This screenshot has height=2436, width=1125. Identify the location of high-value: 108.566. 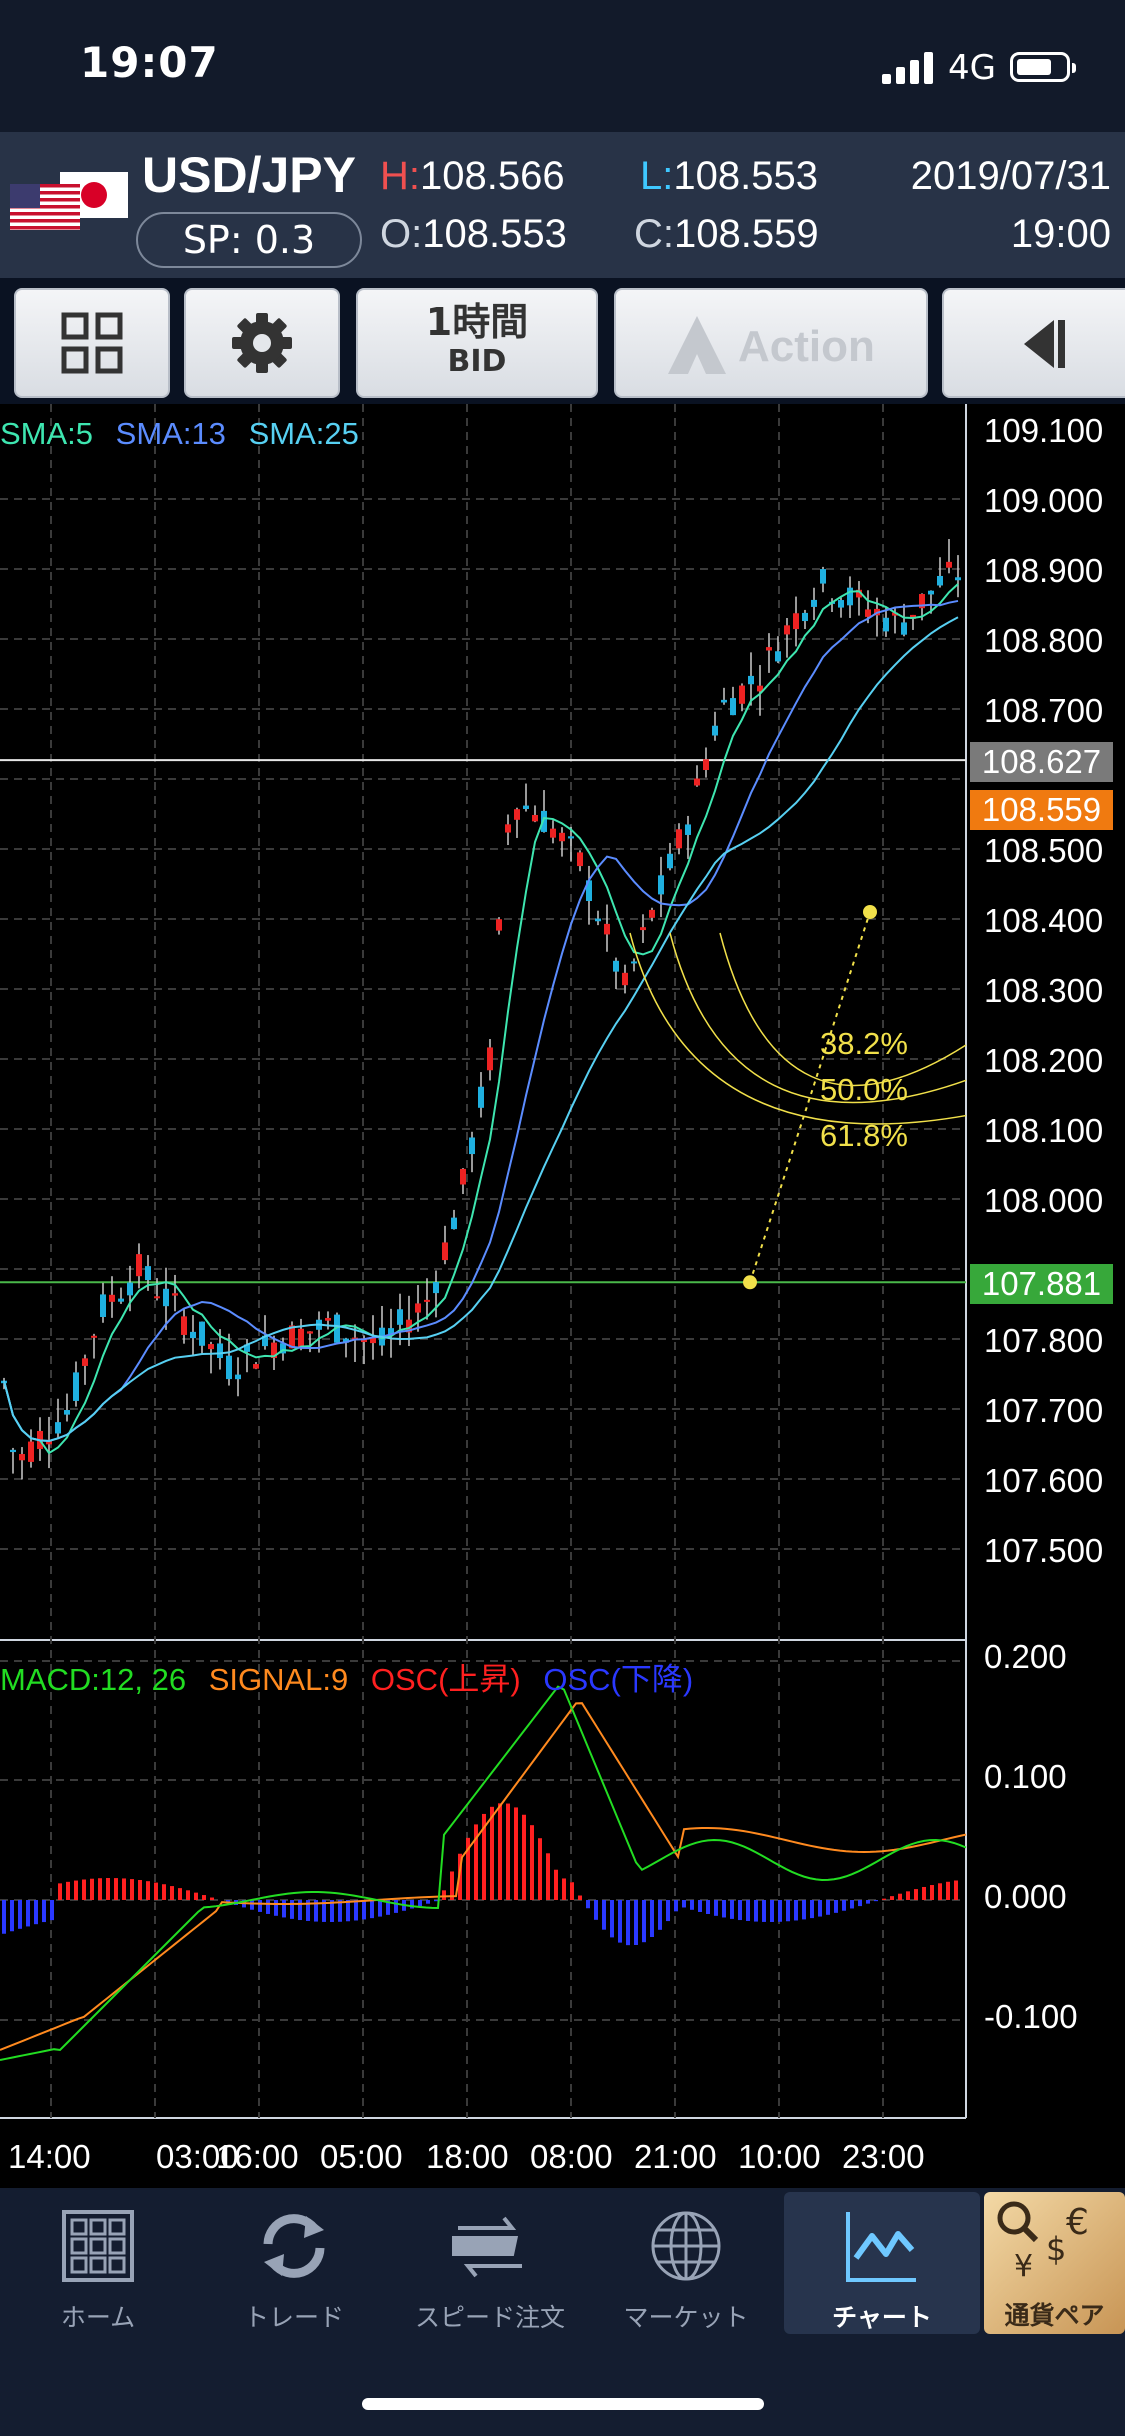
(492, 176).